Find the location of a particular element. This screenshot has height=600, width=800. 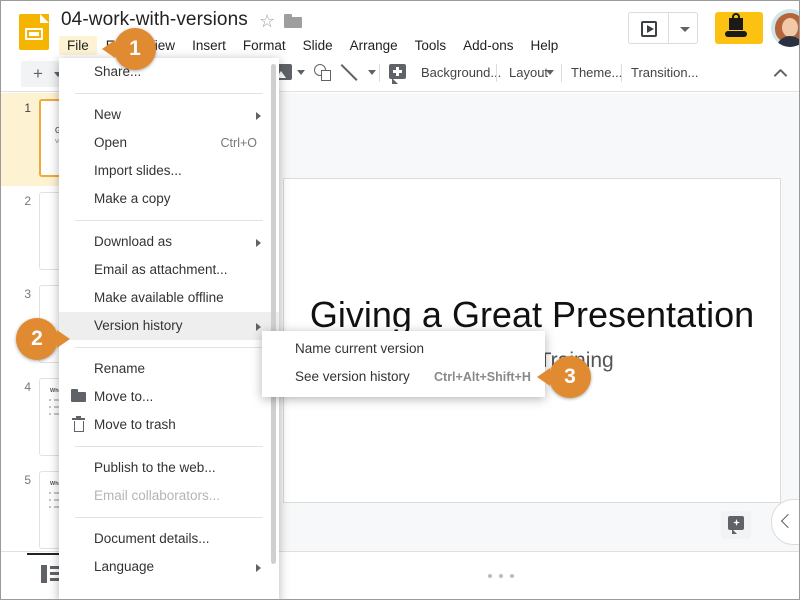

submenu-item-label: See version history is located at coordinates (352, 376).